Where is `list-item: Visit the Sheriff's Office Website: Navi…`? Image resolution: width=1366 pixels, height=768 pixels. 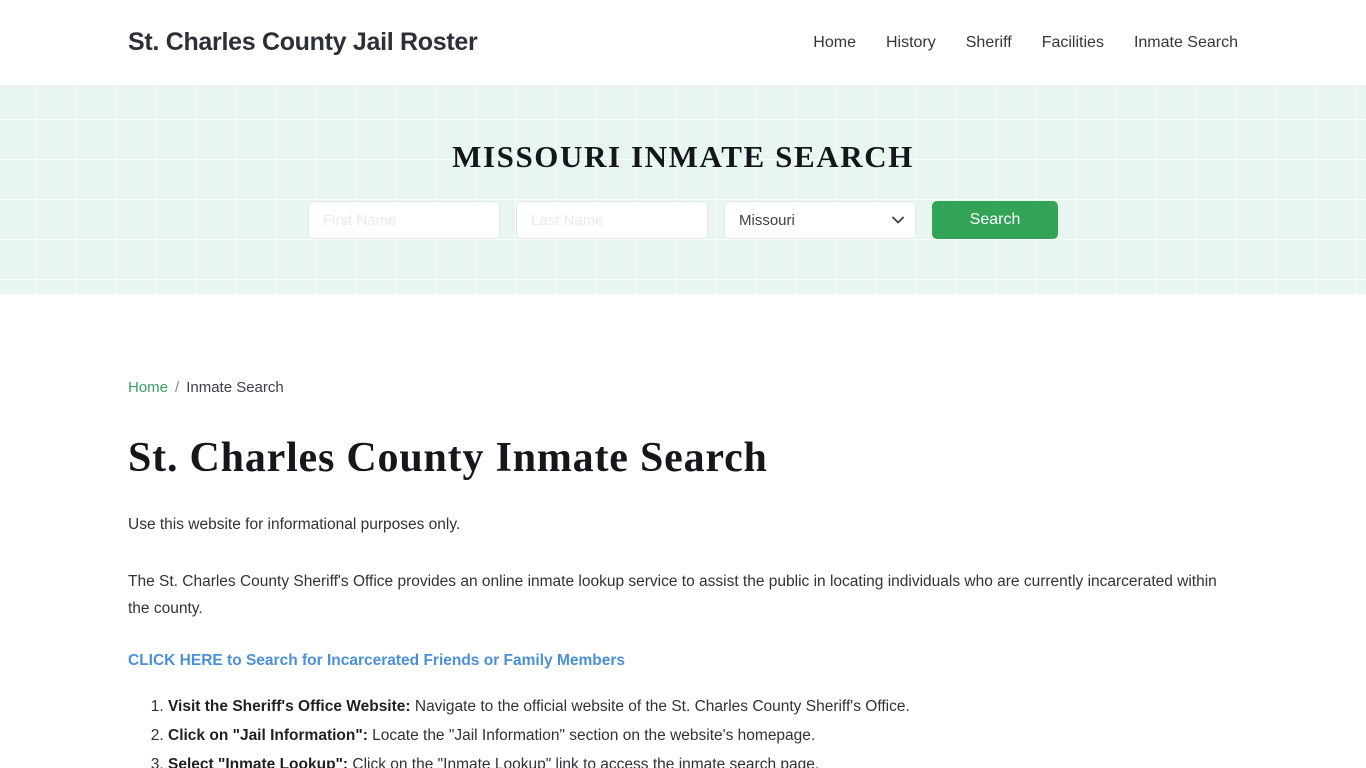 list-item: Visit the Sheriff's Office Website: Navi… is located at coordinates (703, 707).